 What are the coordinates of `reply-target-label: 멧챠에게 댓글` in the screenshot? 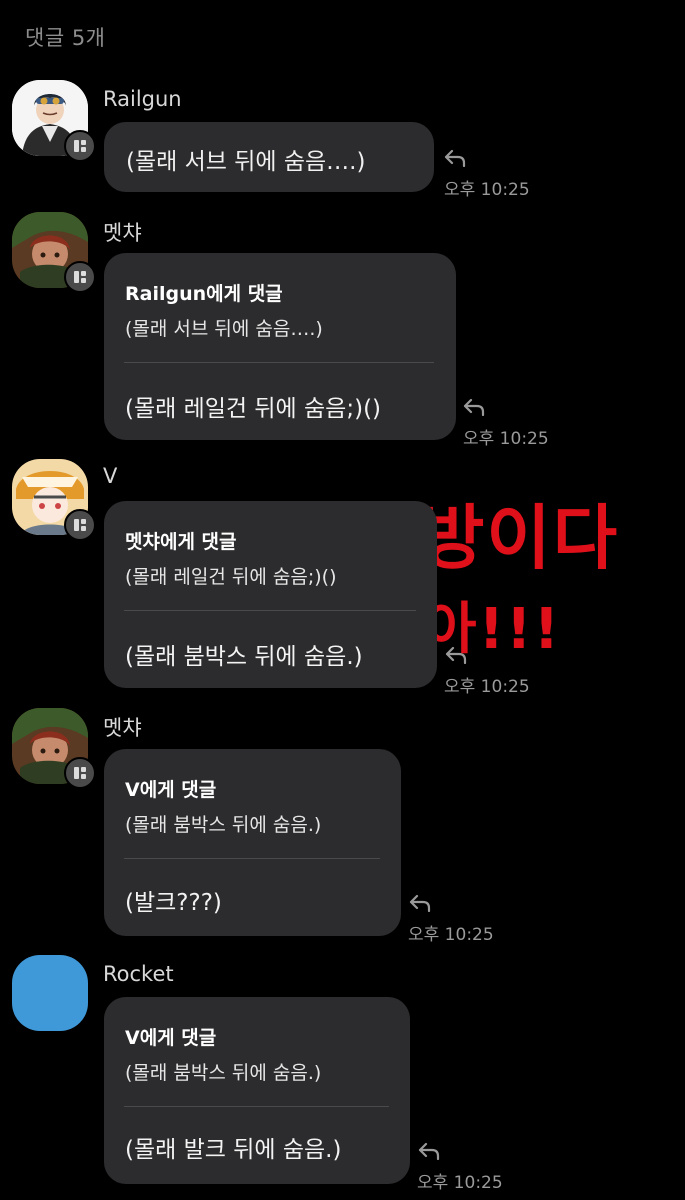 It's located at (181, 542).